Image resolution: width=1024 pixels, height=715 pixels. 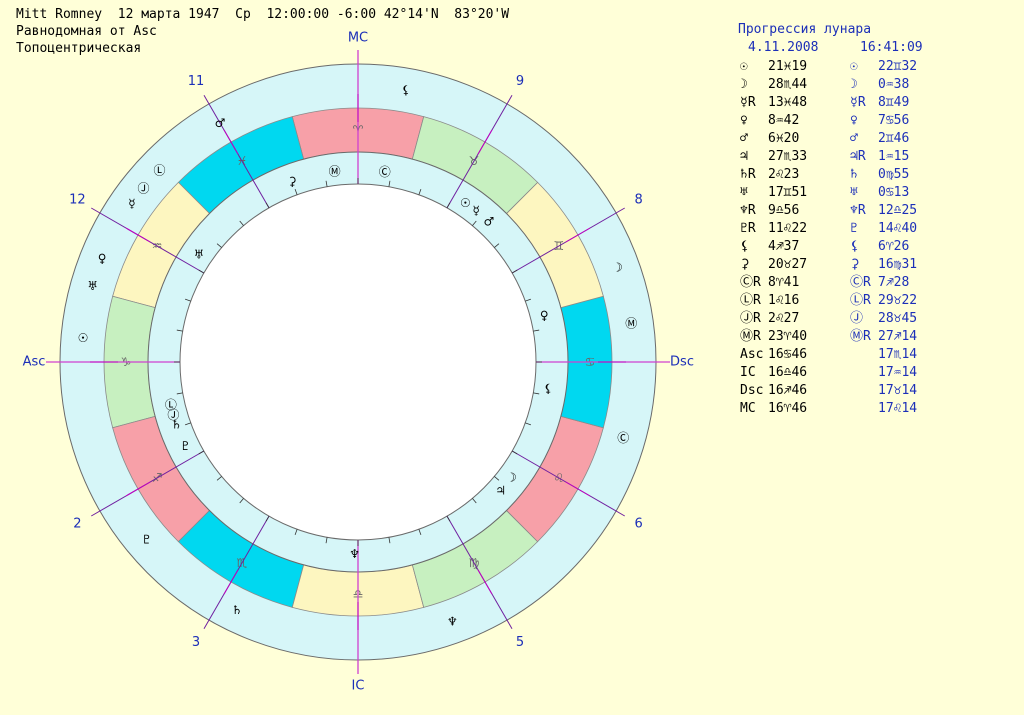 What do you see at coordinates (868, 193) in the screenshot?
I see `position-row: ♅ 17♊51 ♅ 0♋13` at bounding box center [868, 193].